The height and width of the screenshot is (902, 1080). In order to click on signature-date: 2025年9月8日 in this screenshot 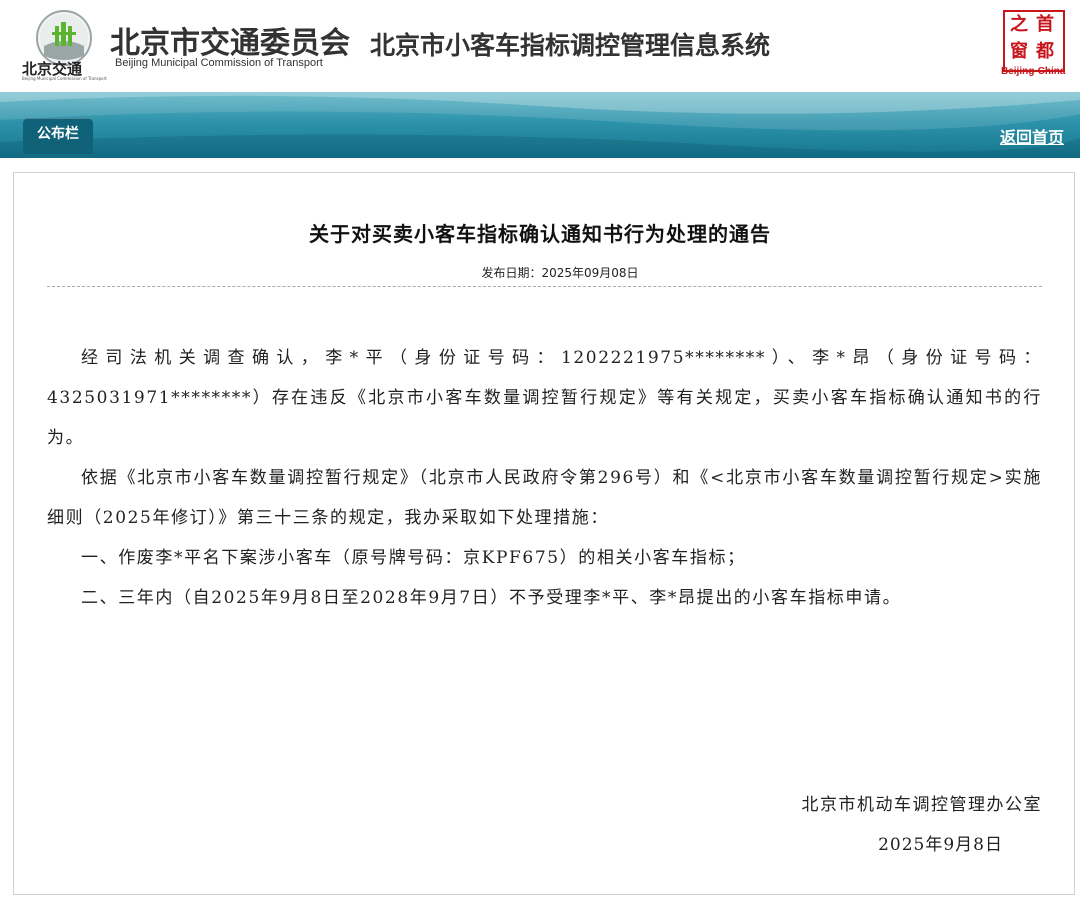, I will do `click(940, 845)`.